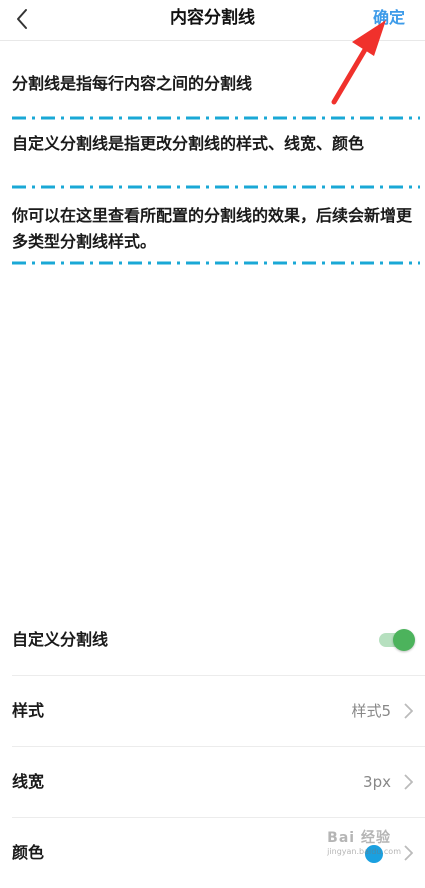 The image size is (425, 888). Describe the element at coordinates (358, 62) in the screenshot. I see `annotation-arrow-icon` at that location.